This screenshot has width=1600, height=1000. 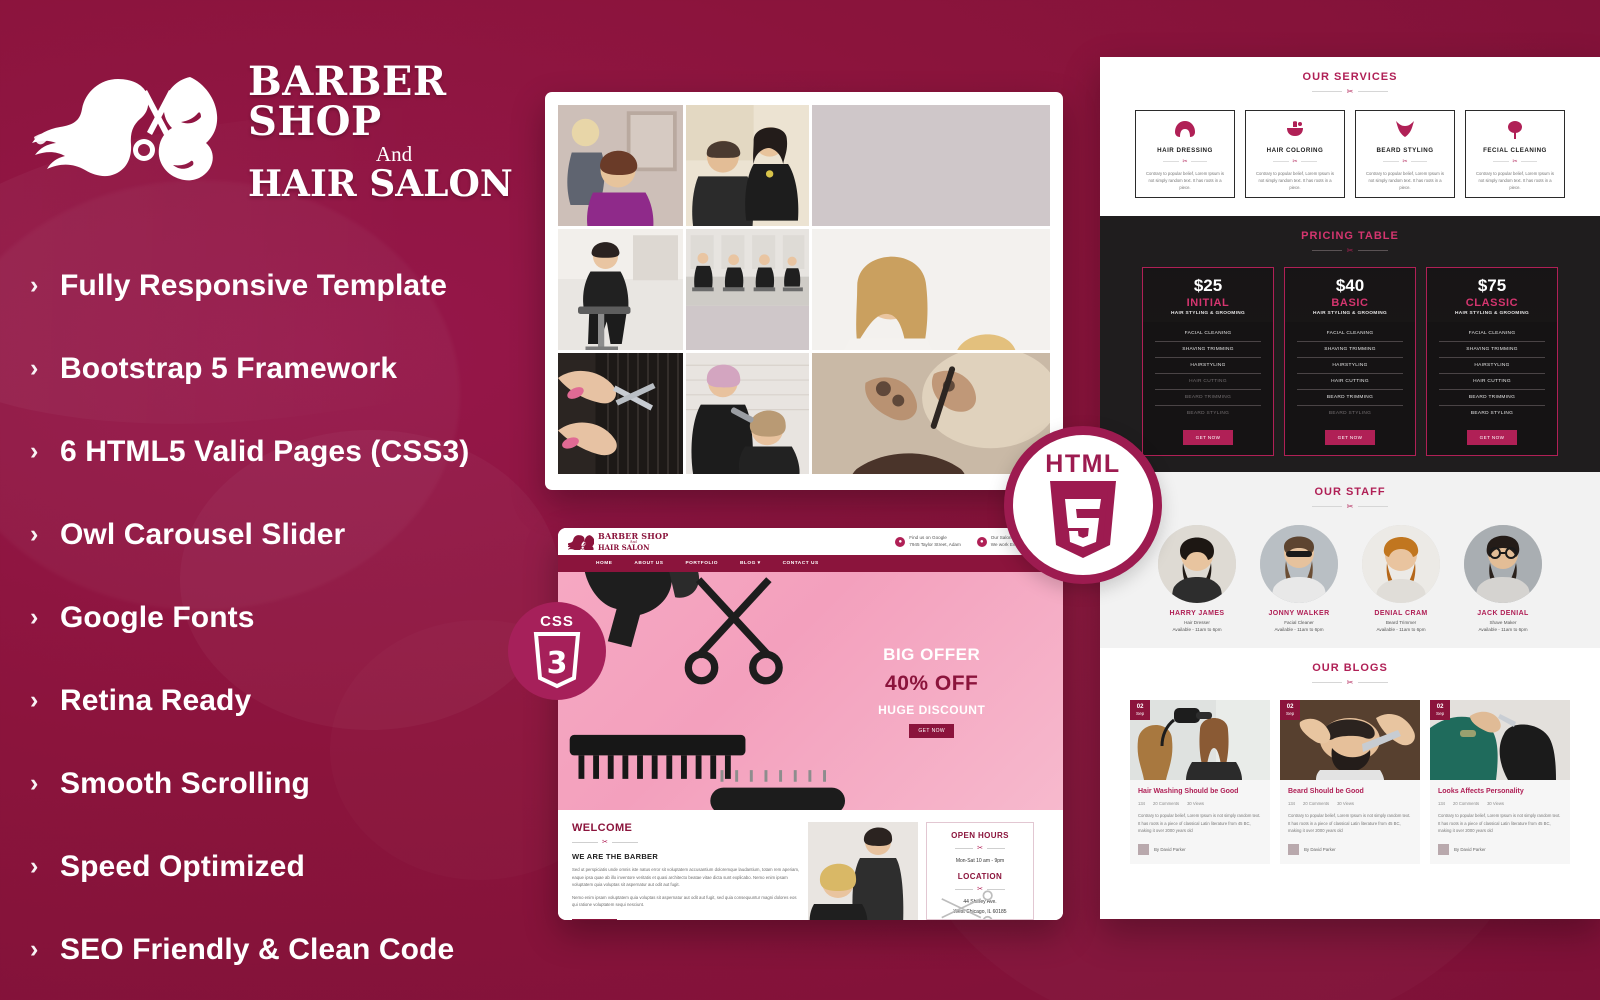 What do you see at coordinates (801, 563) in the screenshot?
I see `nav-item-contact-us: CONTACT US` at bounding box center [801, 563].